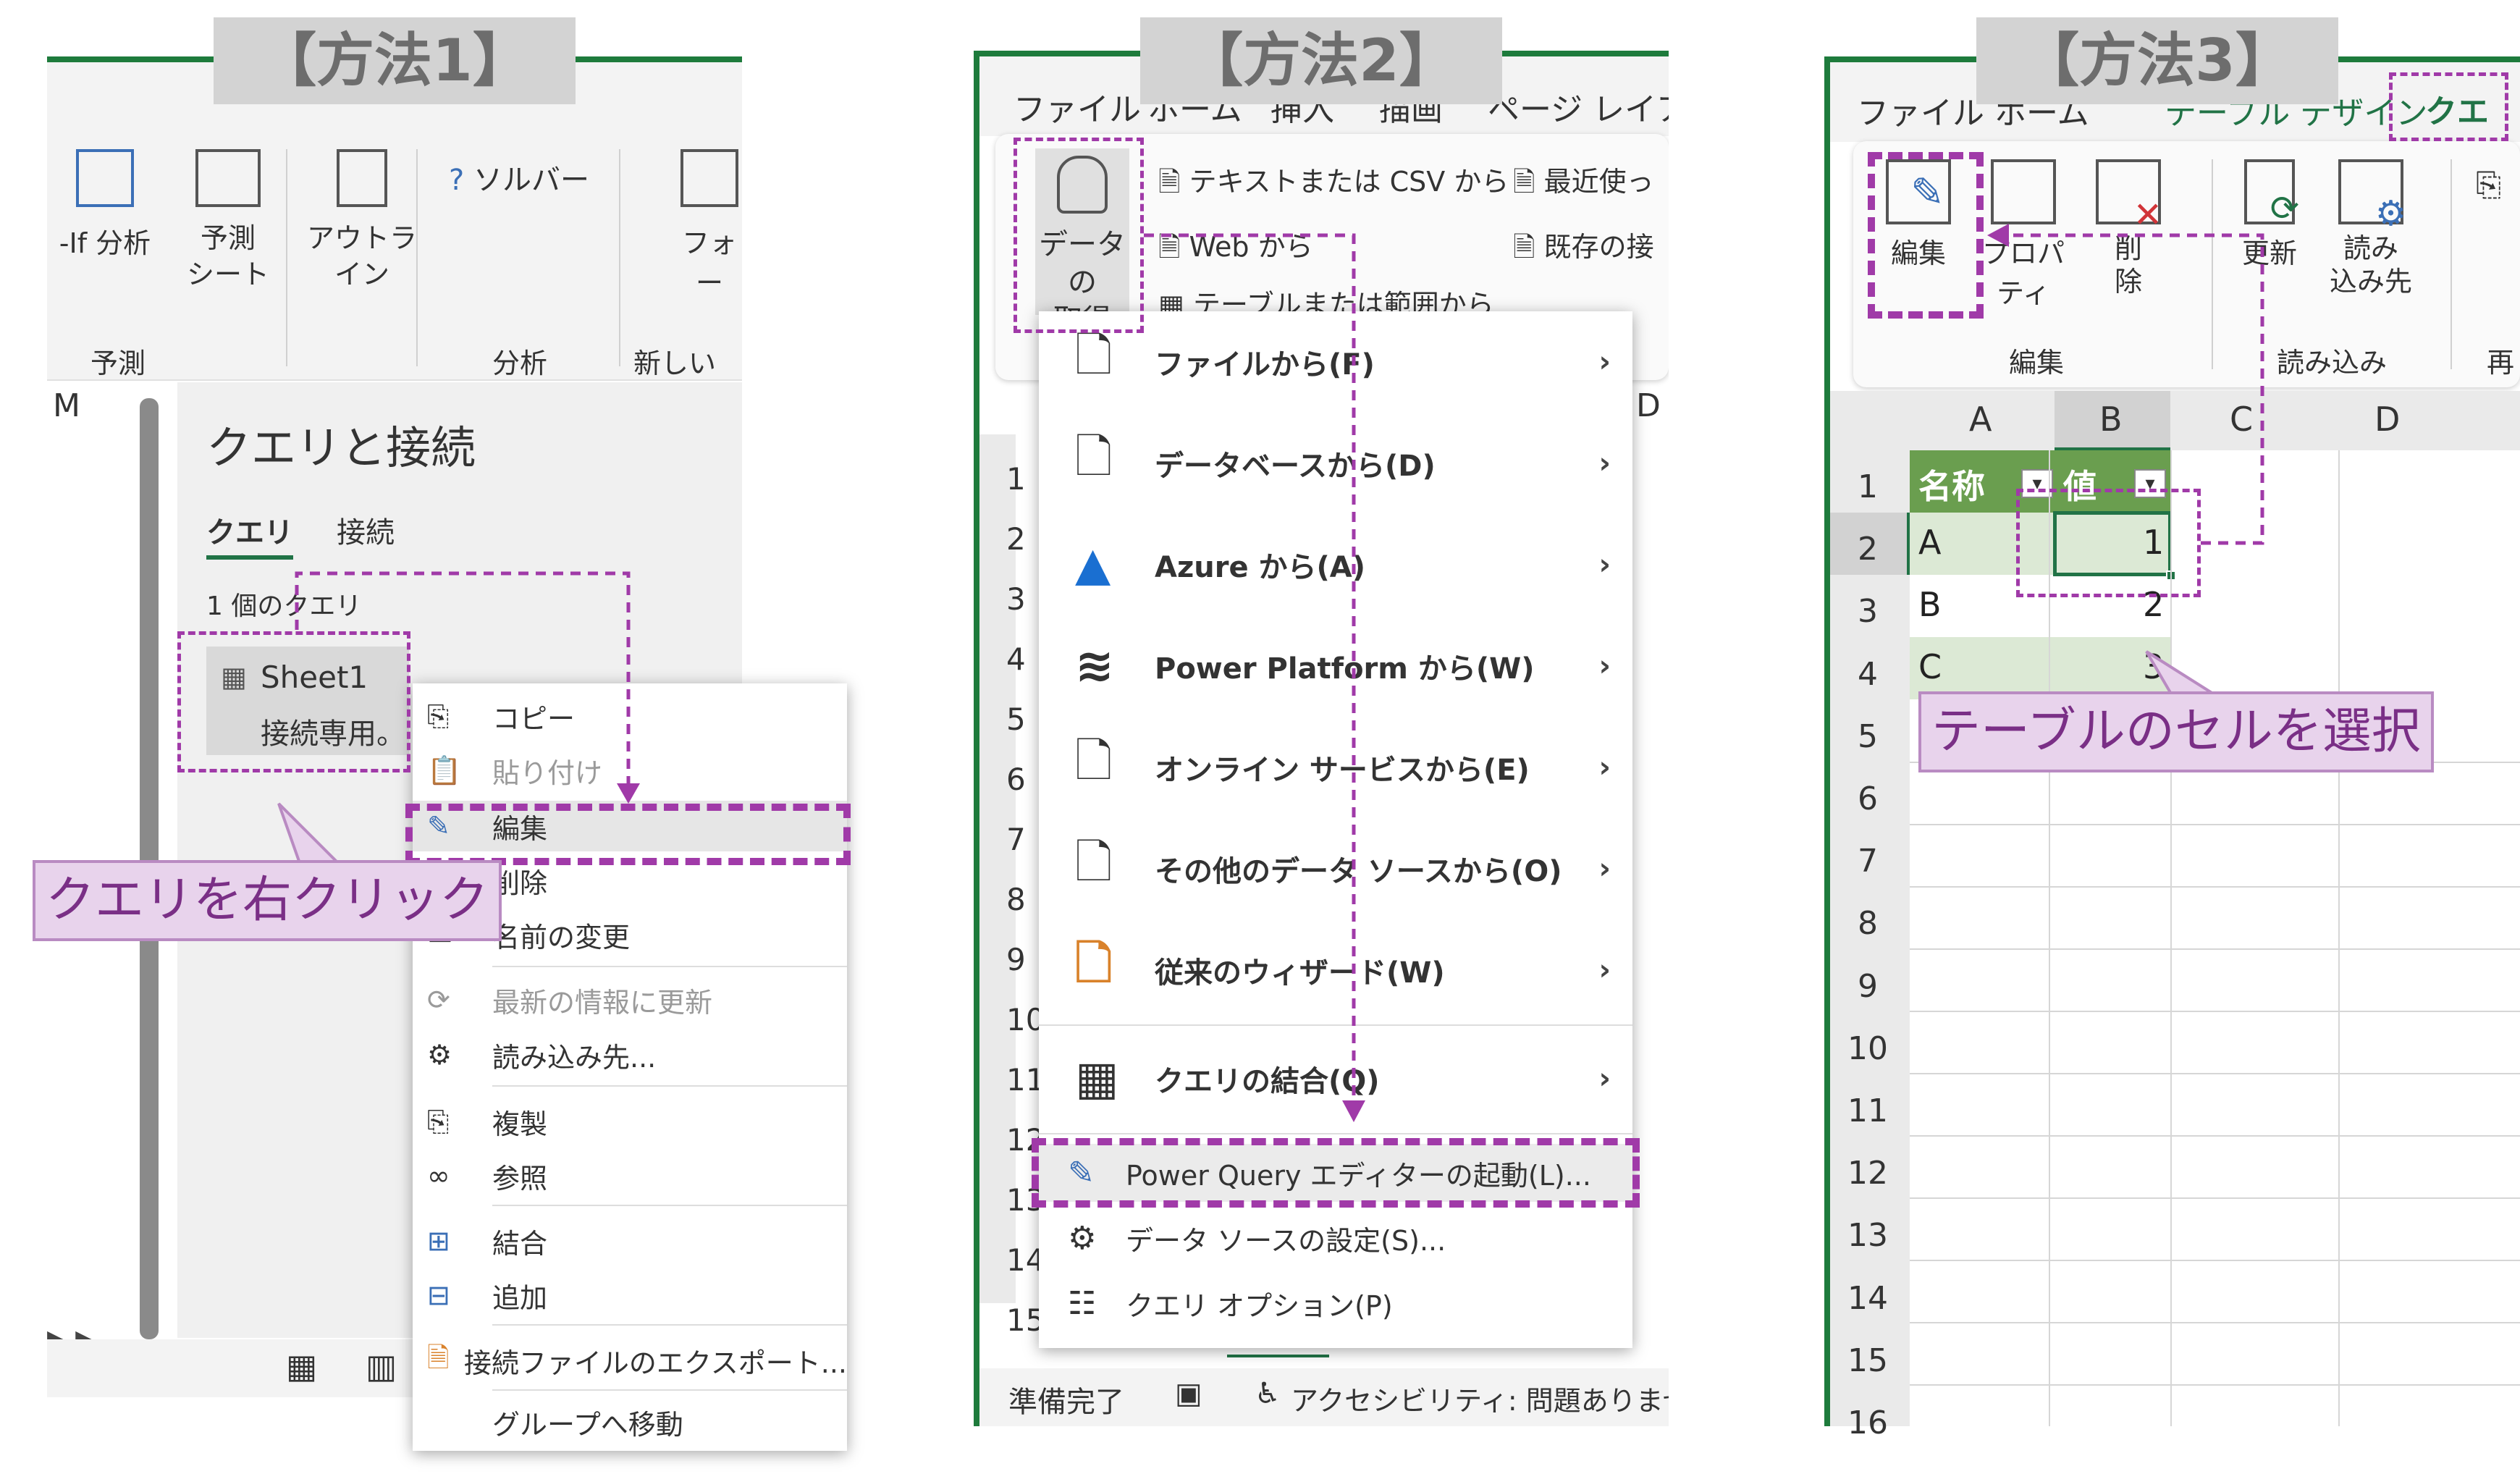 Image resolution: width=2520 pixels, height=1474 pixels. I want to click on callout-select-cell: テーブルのセルを選択, so click(2176, 731).